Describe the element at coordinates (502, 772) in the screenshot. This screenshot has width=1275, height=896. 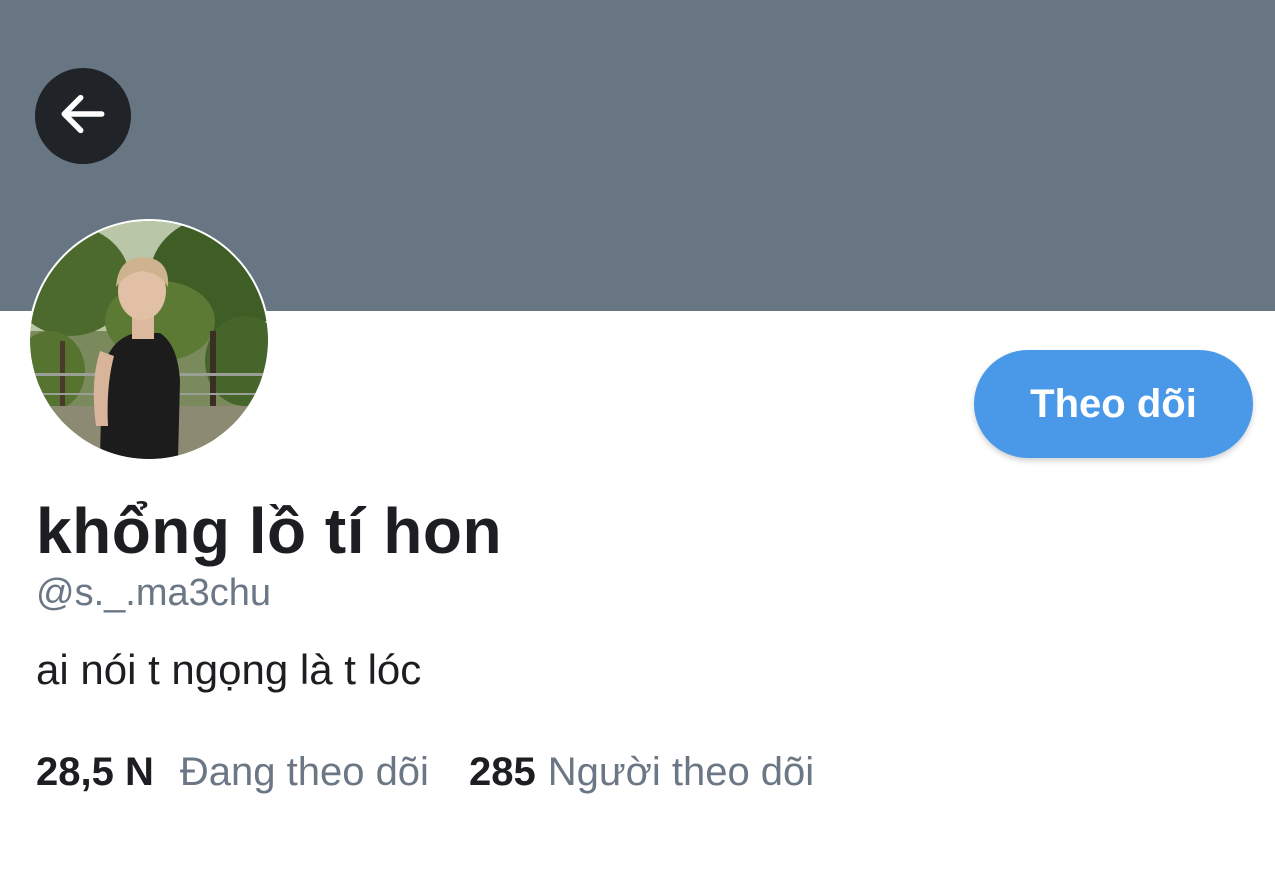
I see `followers-count: 285` at that location.